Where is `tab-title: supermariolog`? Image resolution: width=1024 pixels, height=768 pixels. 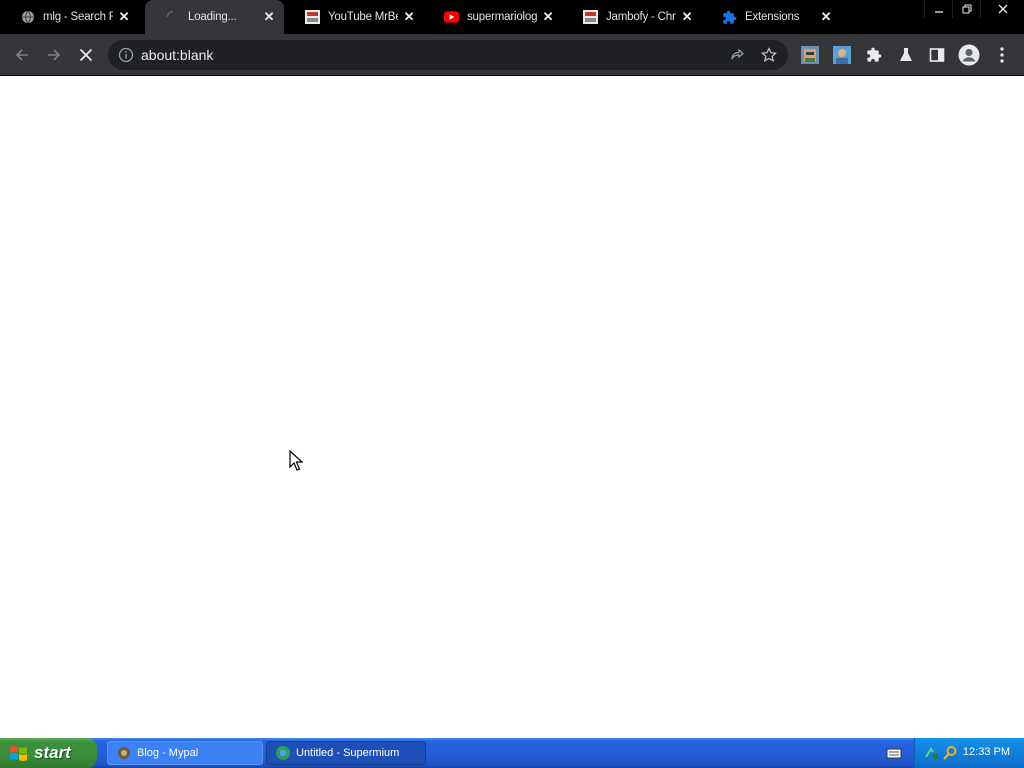 tab-title: supermariolog is located at coordinates (502, 17).